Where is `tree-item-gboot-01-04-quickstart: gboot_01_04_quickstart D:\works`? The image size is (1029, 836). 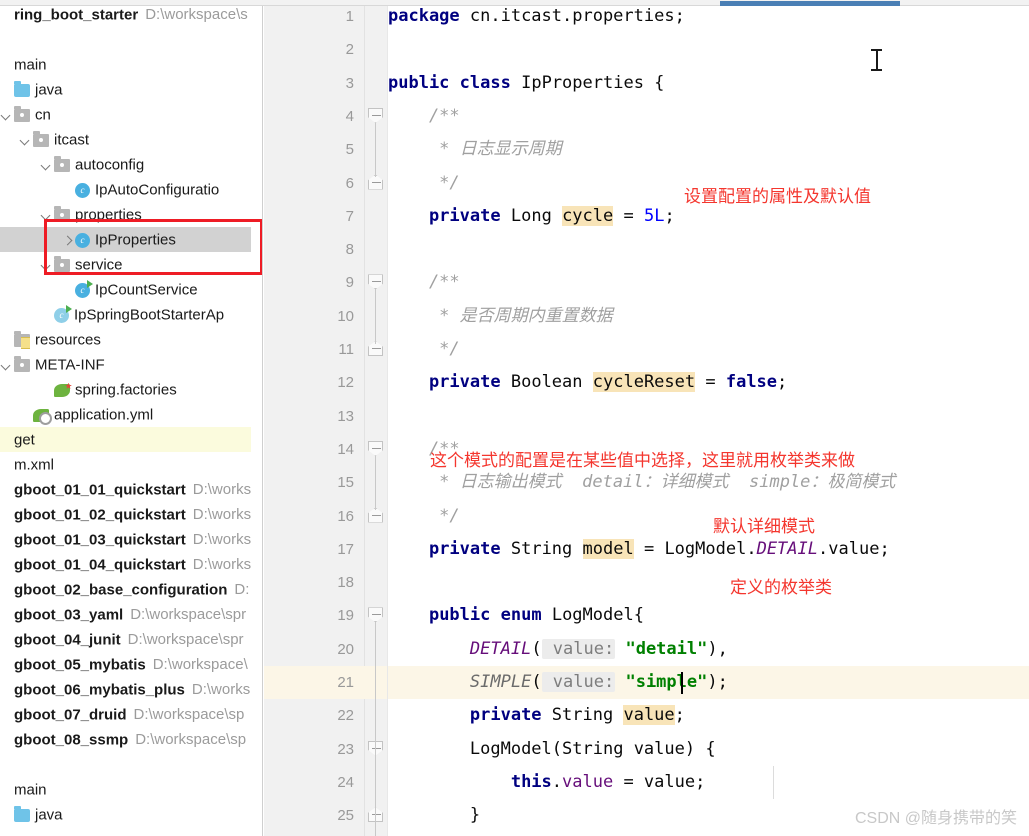
tree-item-gboot-01-04-quickstart: gboot_01_04_quickstart D:\works is located at coordinates (125, 564).